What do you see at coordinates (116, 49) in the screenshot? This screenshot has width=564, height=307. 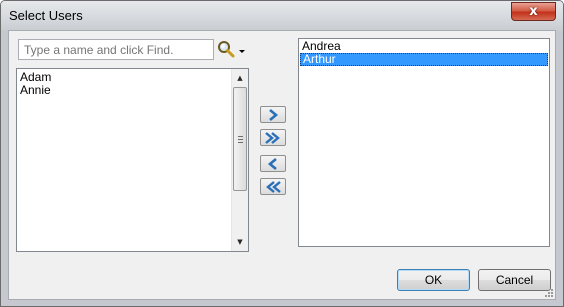 I see `search-input` at bounding box center [116, 49].